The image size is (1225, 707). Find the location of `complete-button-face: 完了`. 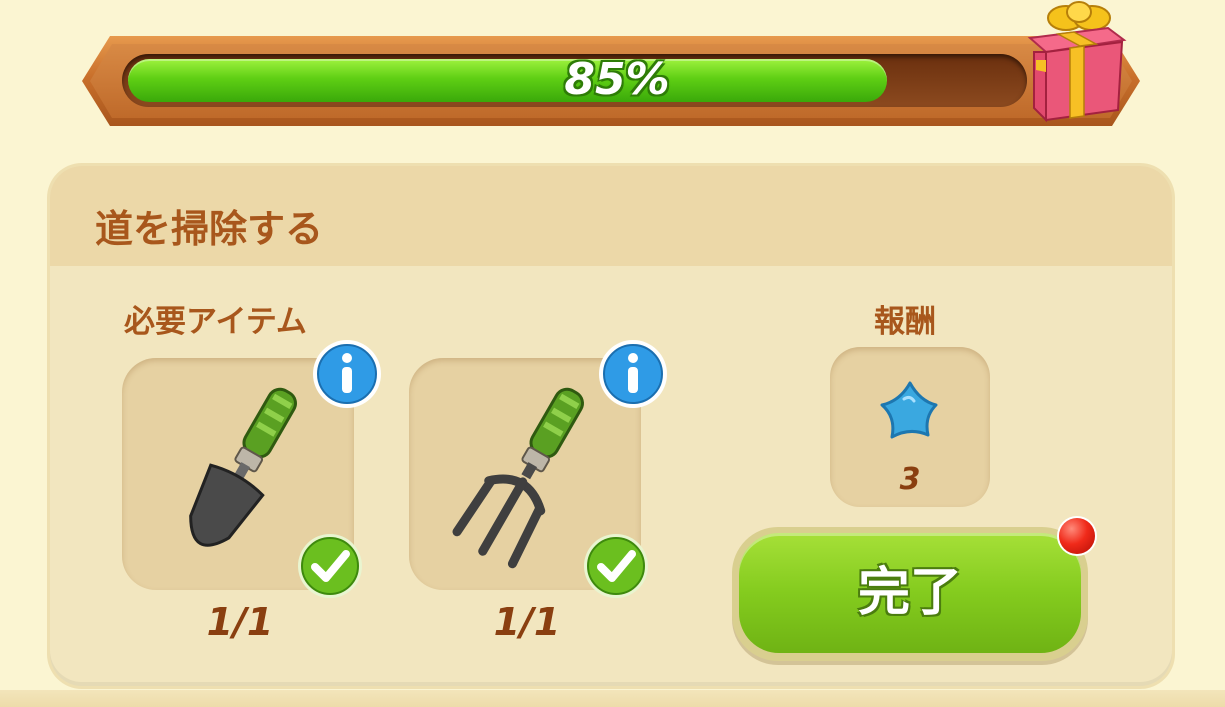

complete-button-face: 完了 is located at coordinates (910, 593).